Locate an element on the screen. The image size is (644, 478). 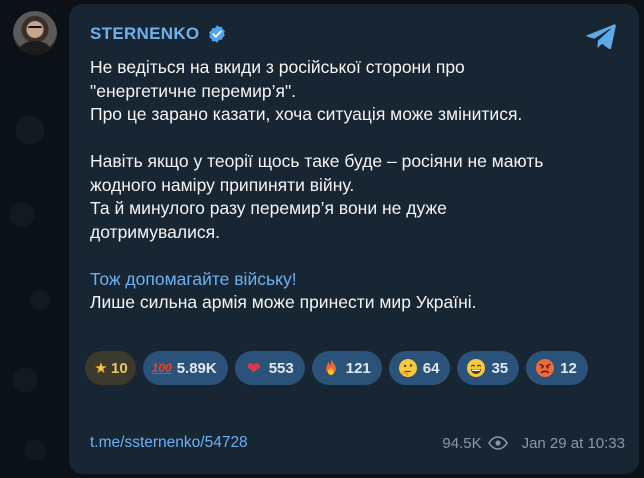
channel-avatar is located at coordinates (35, 33).